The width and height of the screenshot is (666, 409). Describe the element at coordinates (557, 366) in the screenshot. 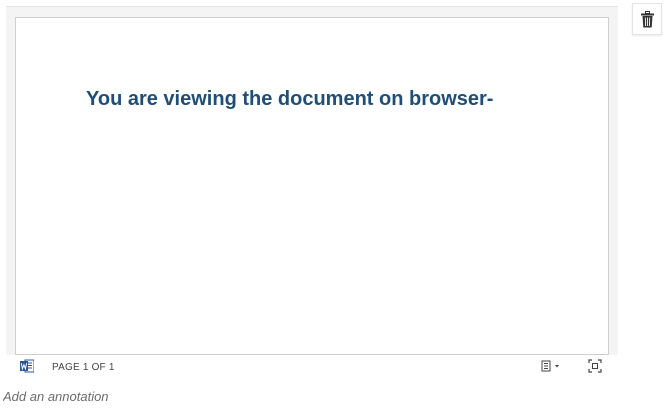

I see `chevron-down-icon` at that location.